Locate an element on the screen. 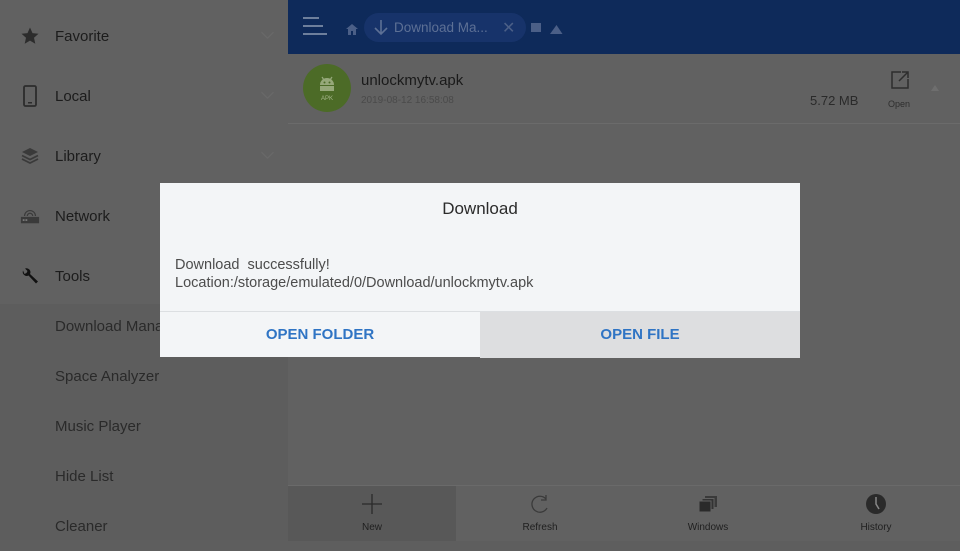 This screenshot has height=551, width=960. sidebar-subitem-label: Cleaner is located at coordinates (81, 526).